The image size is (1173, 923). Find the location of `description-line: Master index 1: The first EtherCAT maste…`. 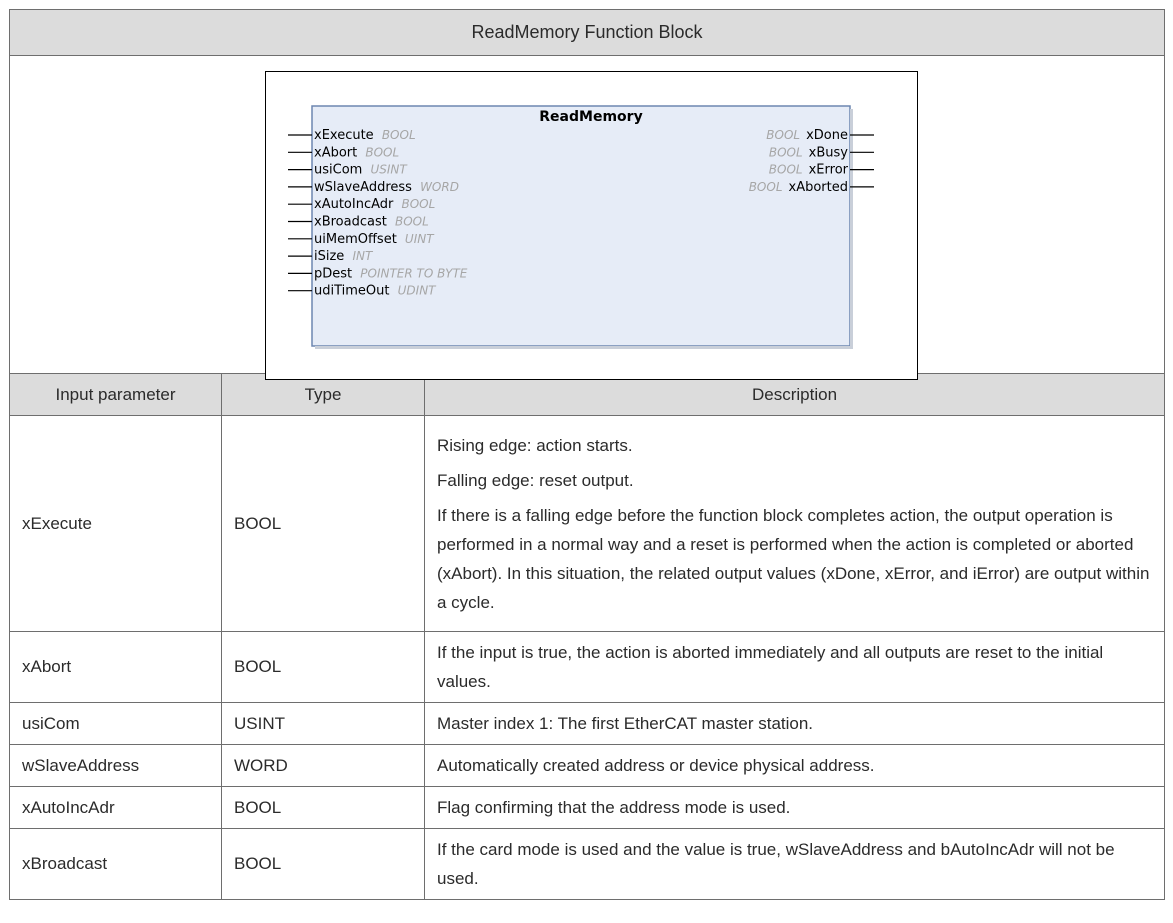

description-line: Master index 1: The first EtherCAT maste… is located at coordinates (625, 723).